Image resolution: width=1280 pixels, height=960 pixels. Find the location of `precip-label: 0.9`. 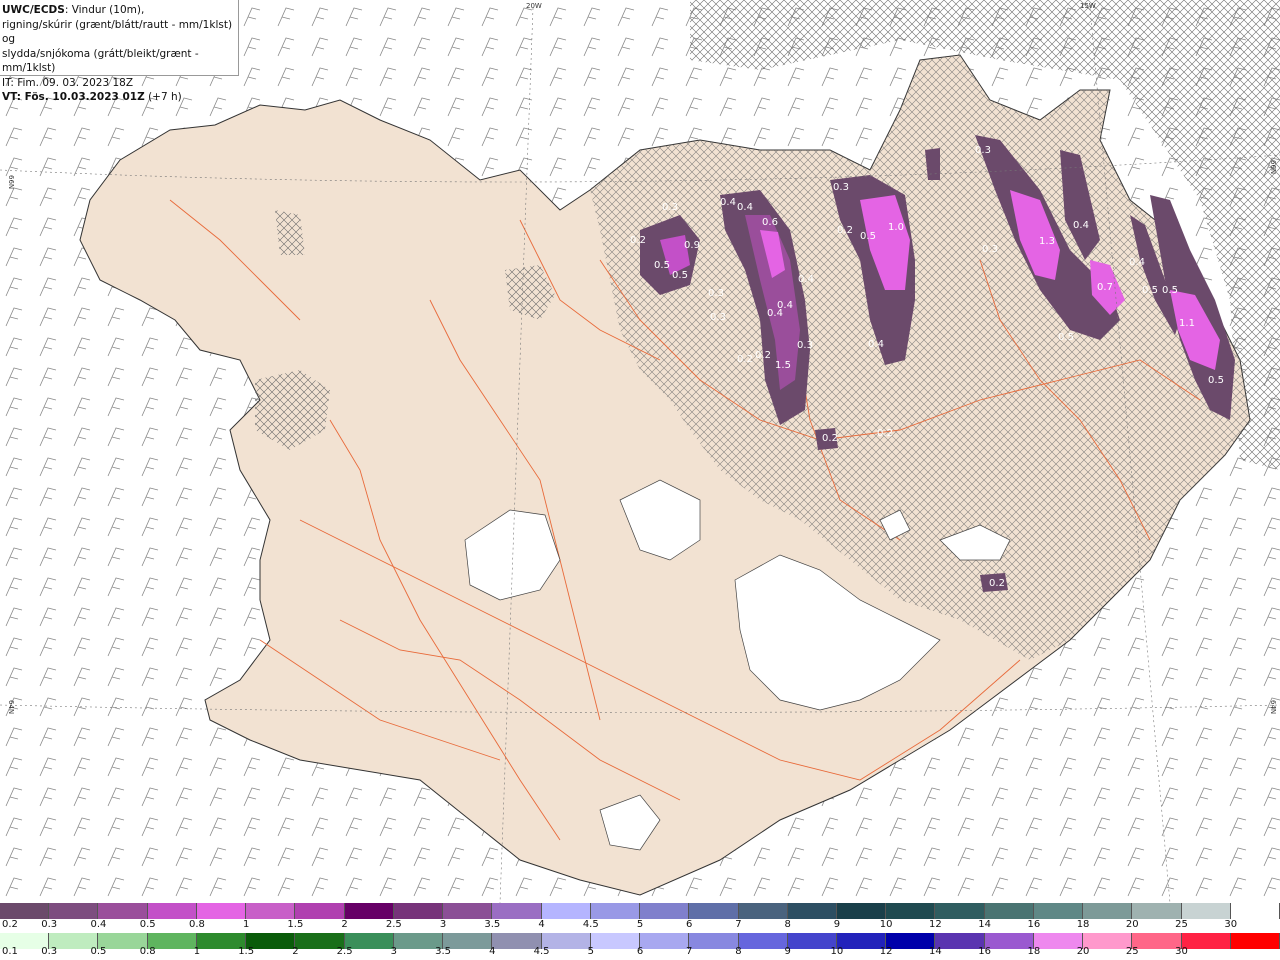

precip-label: 0.9 is located at coordinates (692, 245).